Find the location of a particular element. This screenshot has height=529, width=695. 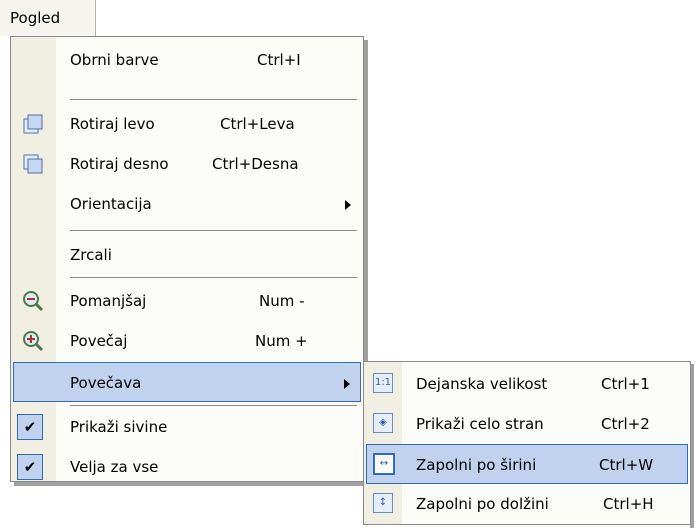

menu-item-shortcut: Num + is located at coordinates (281, 341).